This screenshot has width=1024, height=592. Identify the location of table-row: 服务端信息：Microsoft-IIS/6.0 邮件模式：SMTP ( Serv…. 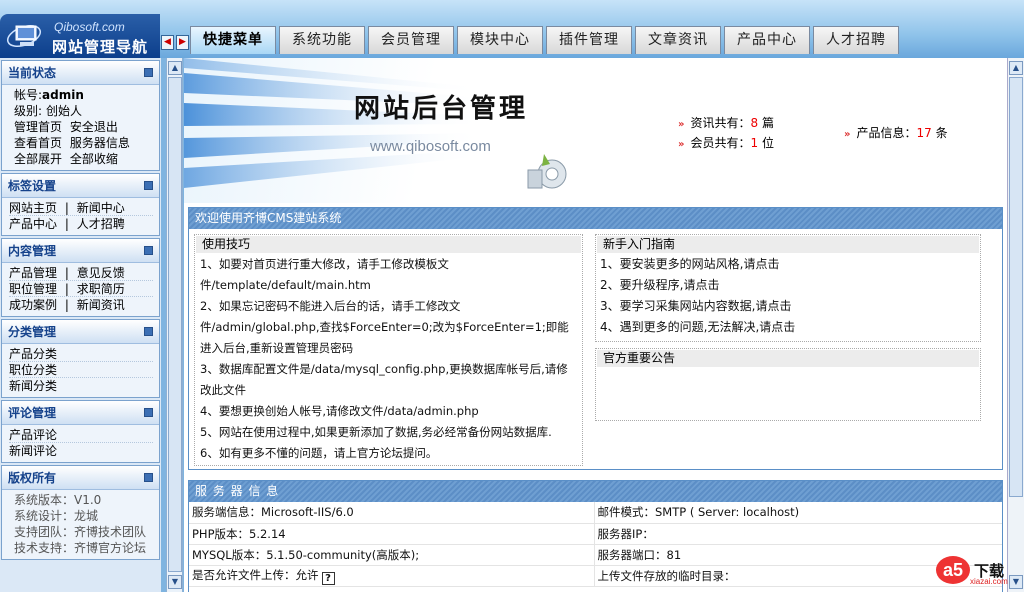
(595, 513).